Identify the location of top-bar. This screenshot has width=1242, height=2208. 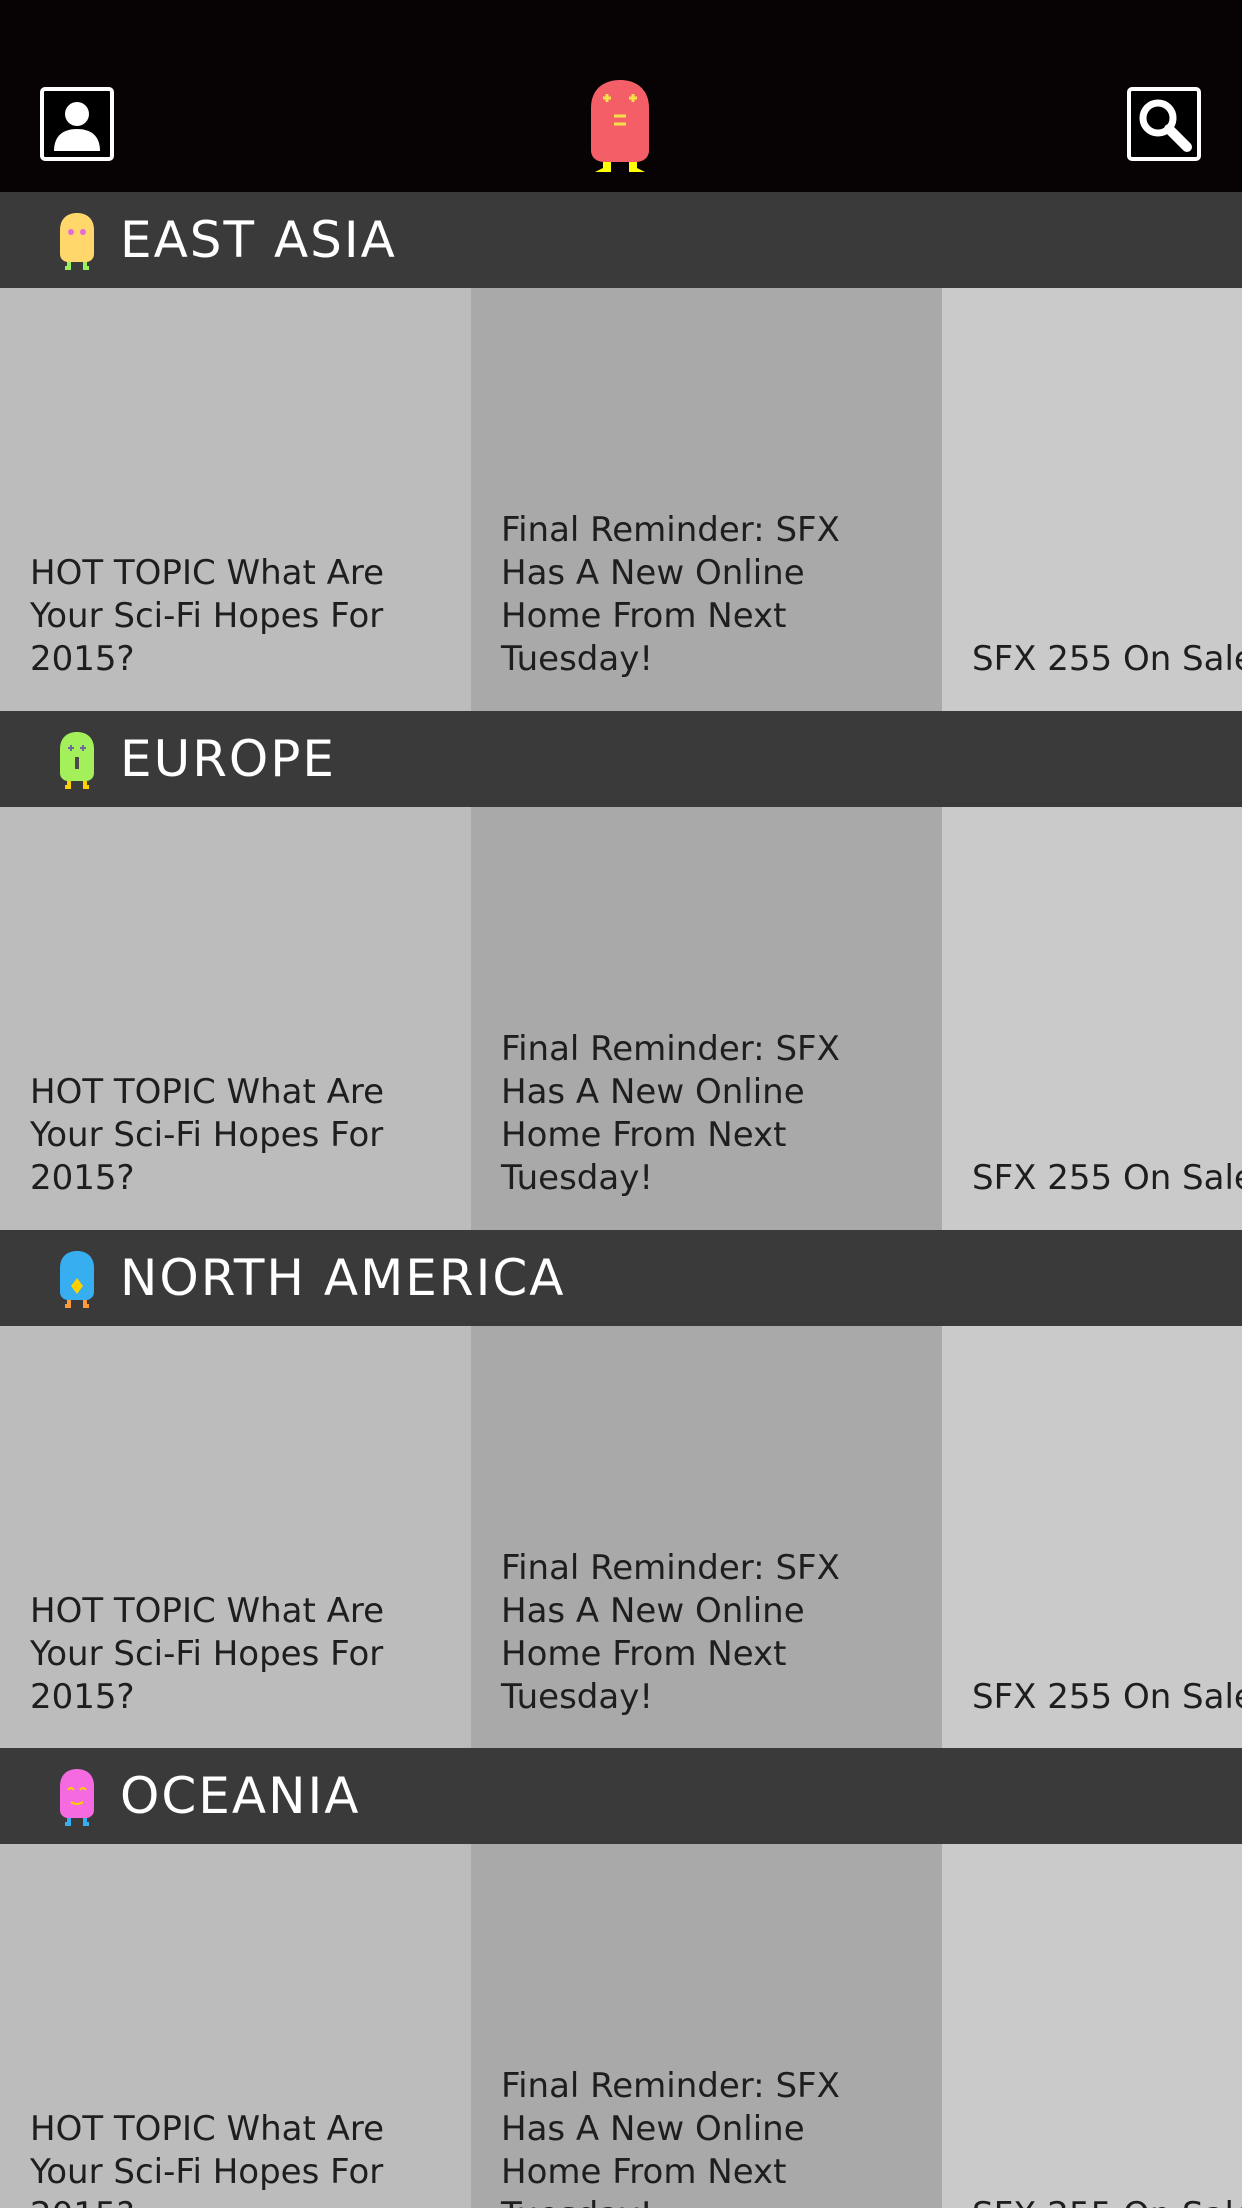
(621, 96).